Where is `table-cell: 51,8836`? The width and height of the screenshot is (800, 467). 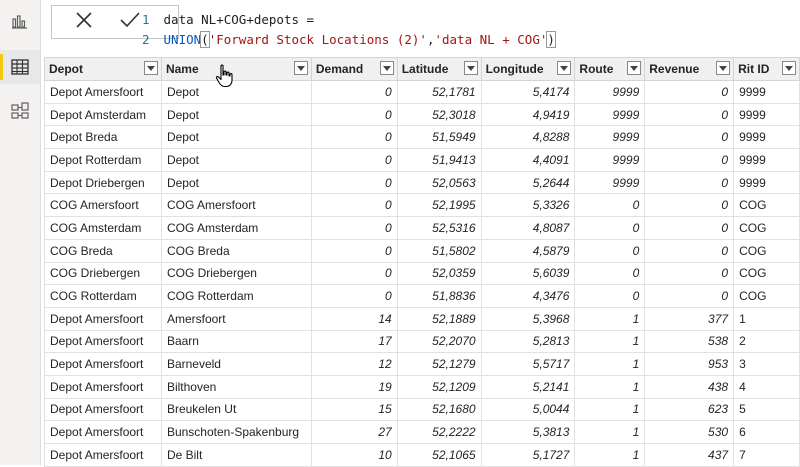 table-cell: 51,8836 is located at coordinates (439, 296).